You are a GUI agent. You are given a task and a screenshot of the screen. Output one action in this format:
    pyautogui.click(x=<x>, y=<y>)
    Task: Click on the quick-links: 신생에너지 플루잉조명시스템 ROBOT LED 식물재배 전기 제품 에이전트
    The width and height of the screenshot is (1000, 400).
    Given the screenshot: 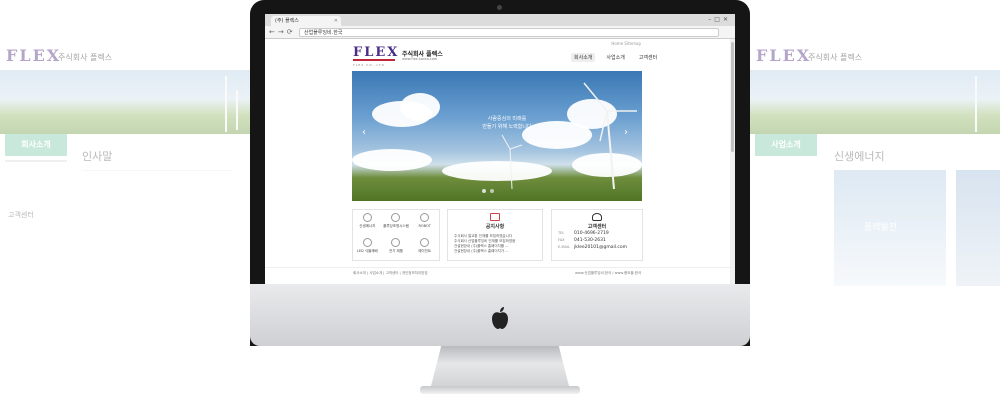 What is the action you would take?
    pyautogui.click(x=396, y=235)
    